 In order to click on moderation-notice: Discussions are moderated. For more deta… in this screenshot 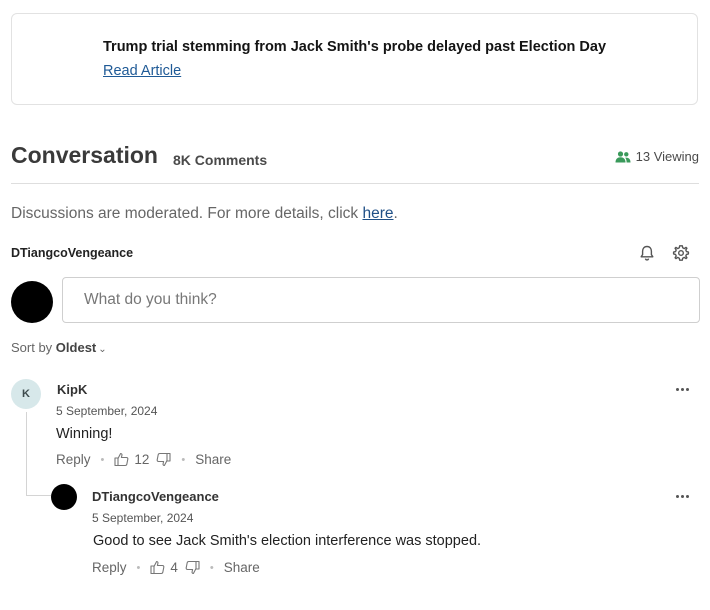, I will do `click(204, 214)`.